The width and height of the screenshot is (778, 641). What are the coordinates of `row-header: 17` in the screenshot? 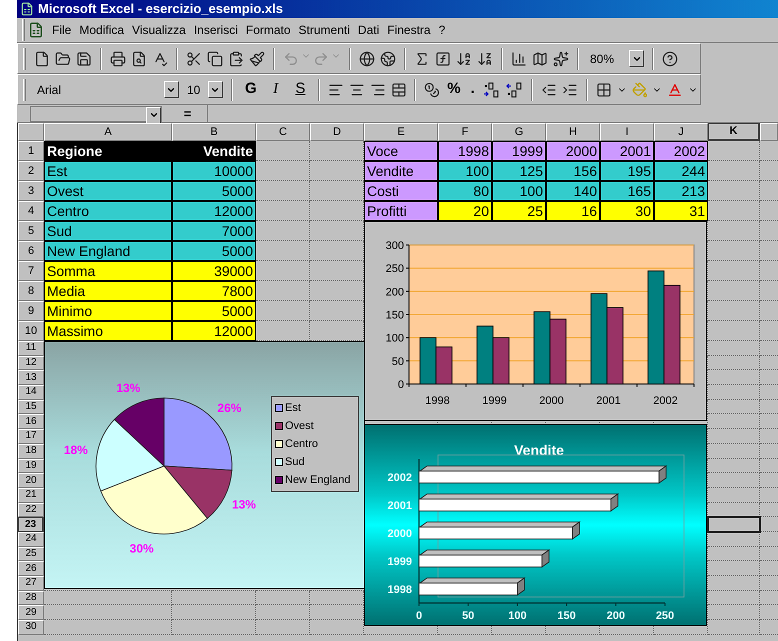 It's located at (31, 436).